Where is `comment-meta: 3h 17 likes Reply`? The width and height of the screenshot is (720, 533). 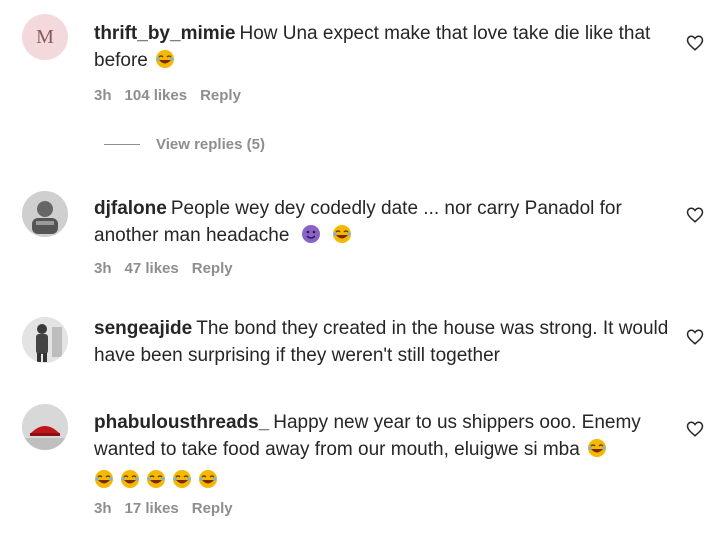
comment-meta: 3h 17 likes Reply is located at coordinates (163, 508).